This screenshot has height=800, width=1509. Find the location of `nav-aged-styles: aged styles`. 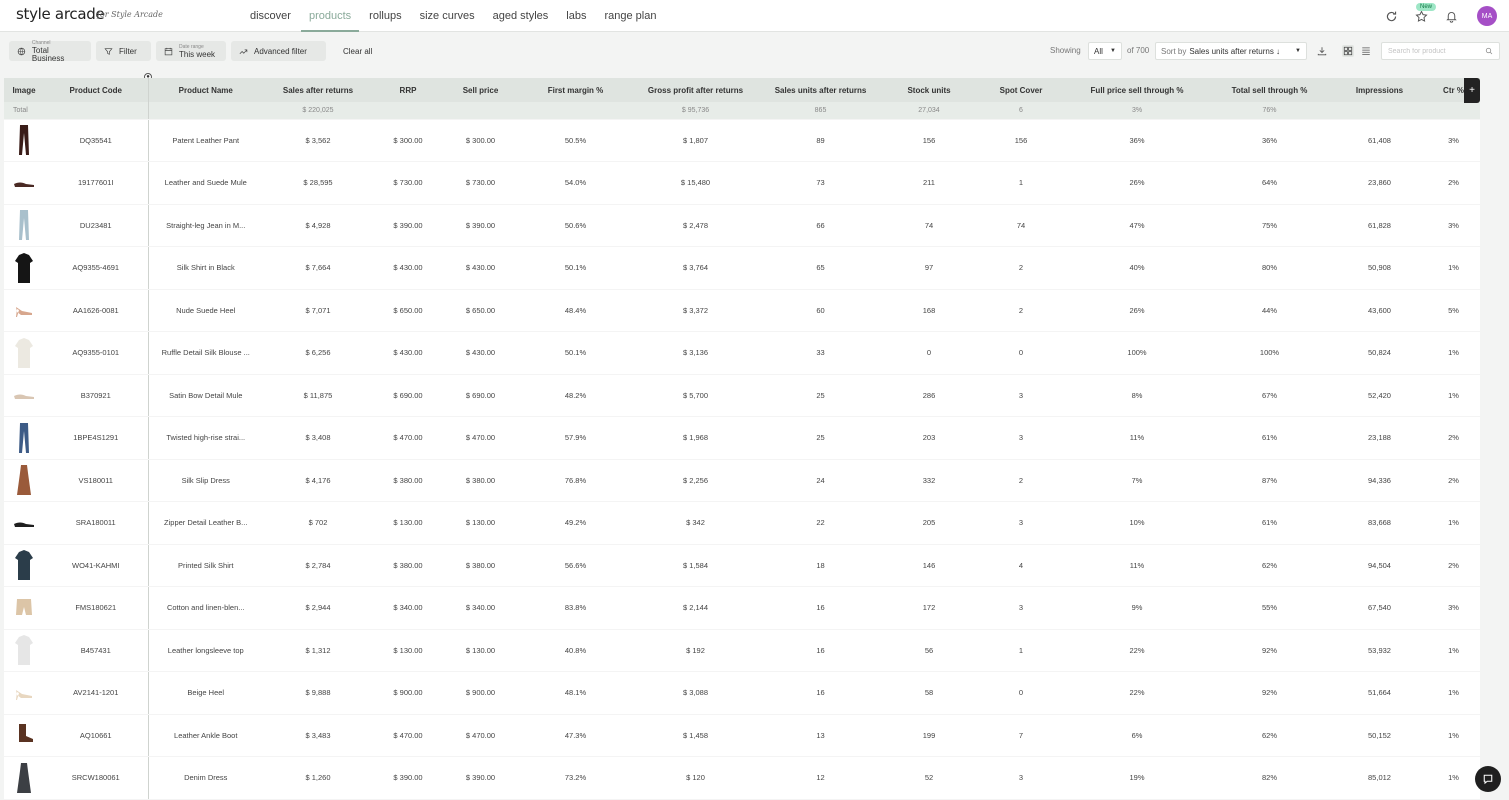

nav-aged-styles: aged styles is located at coordinates (521, 16).